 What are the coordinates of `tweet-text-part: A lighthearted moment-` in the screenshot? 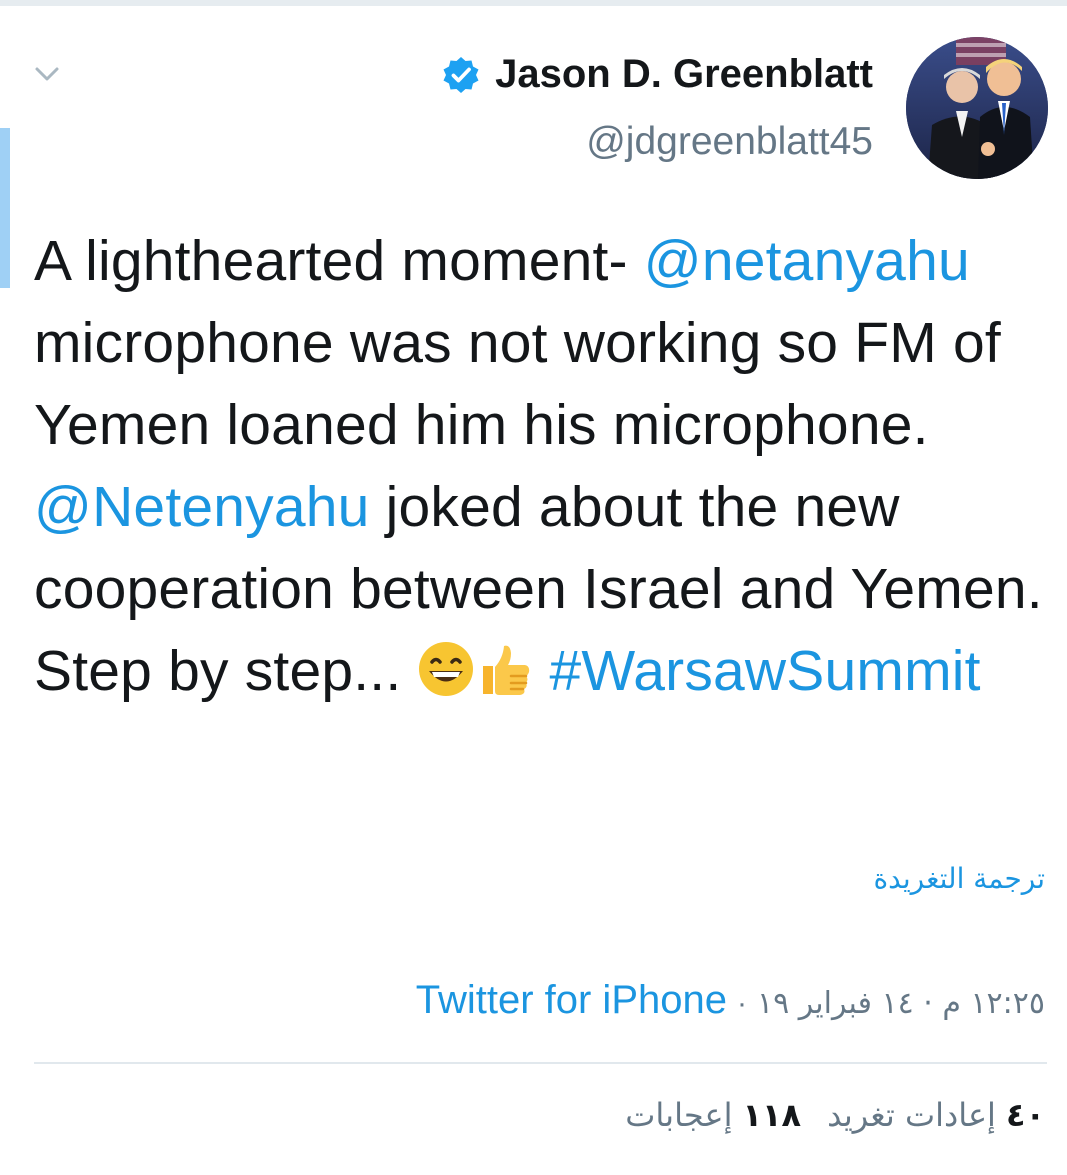 It's located at (339, 261).